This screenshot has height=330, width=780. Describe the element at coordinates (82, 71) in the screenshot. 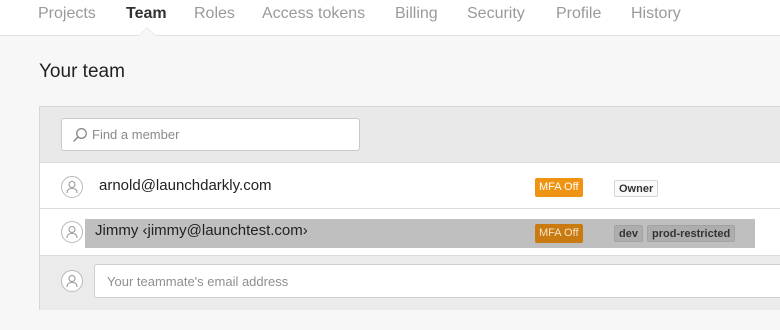

I see `page-title: Your team` at that location.